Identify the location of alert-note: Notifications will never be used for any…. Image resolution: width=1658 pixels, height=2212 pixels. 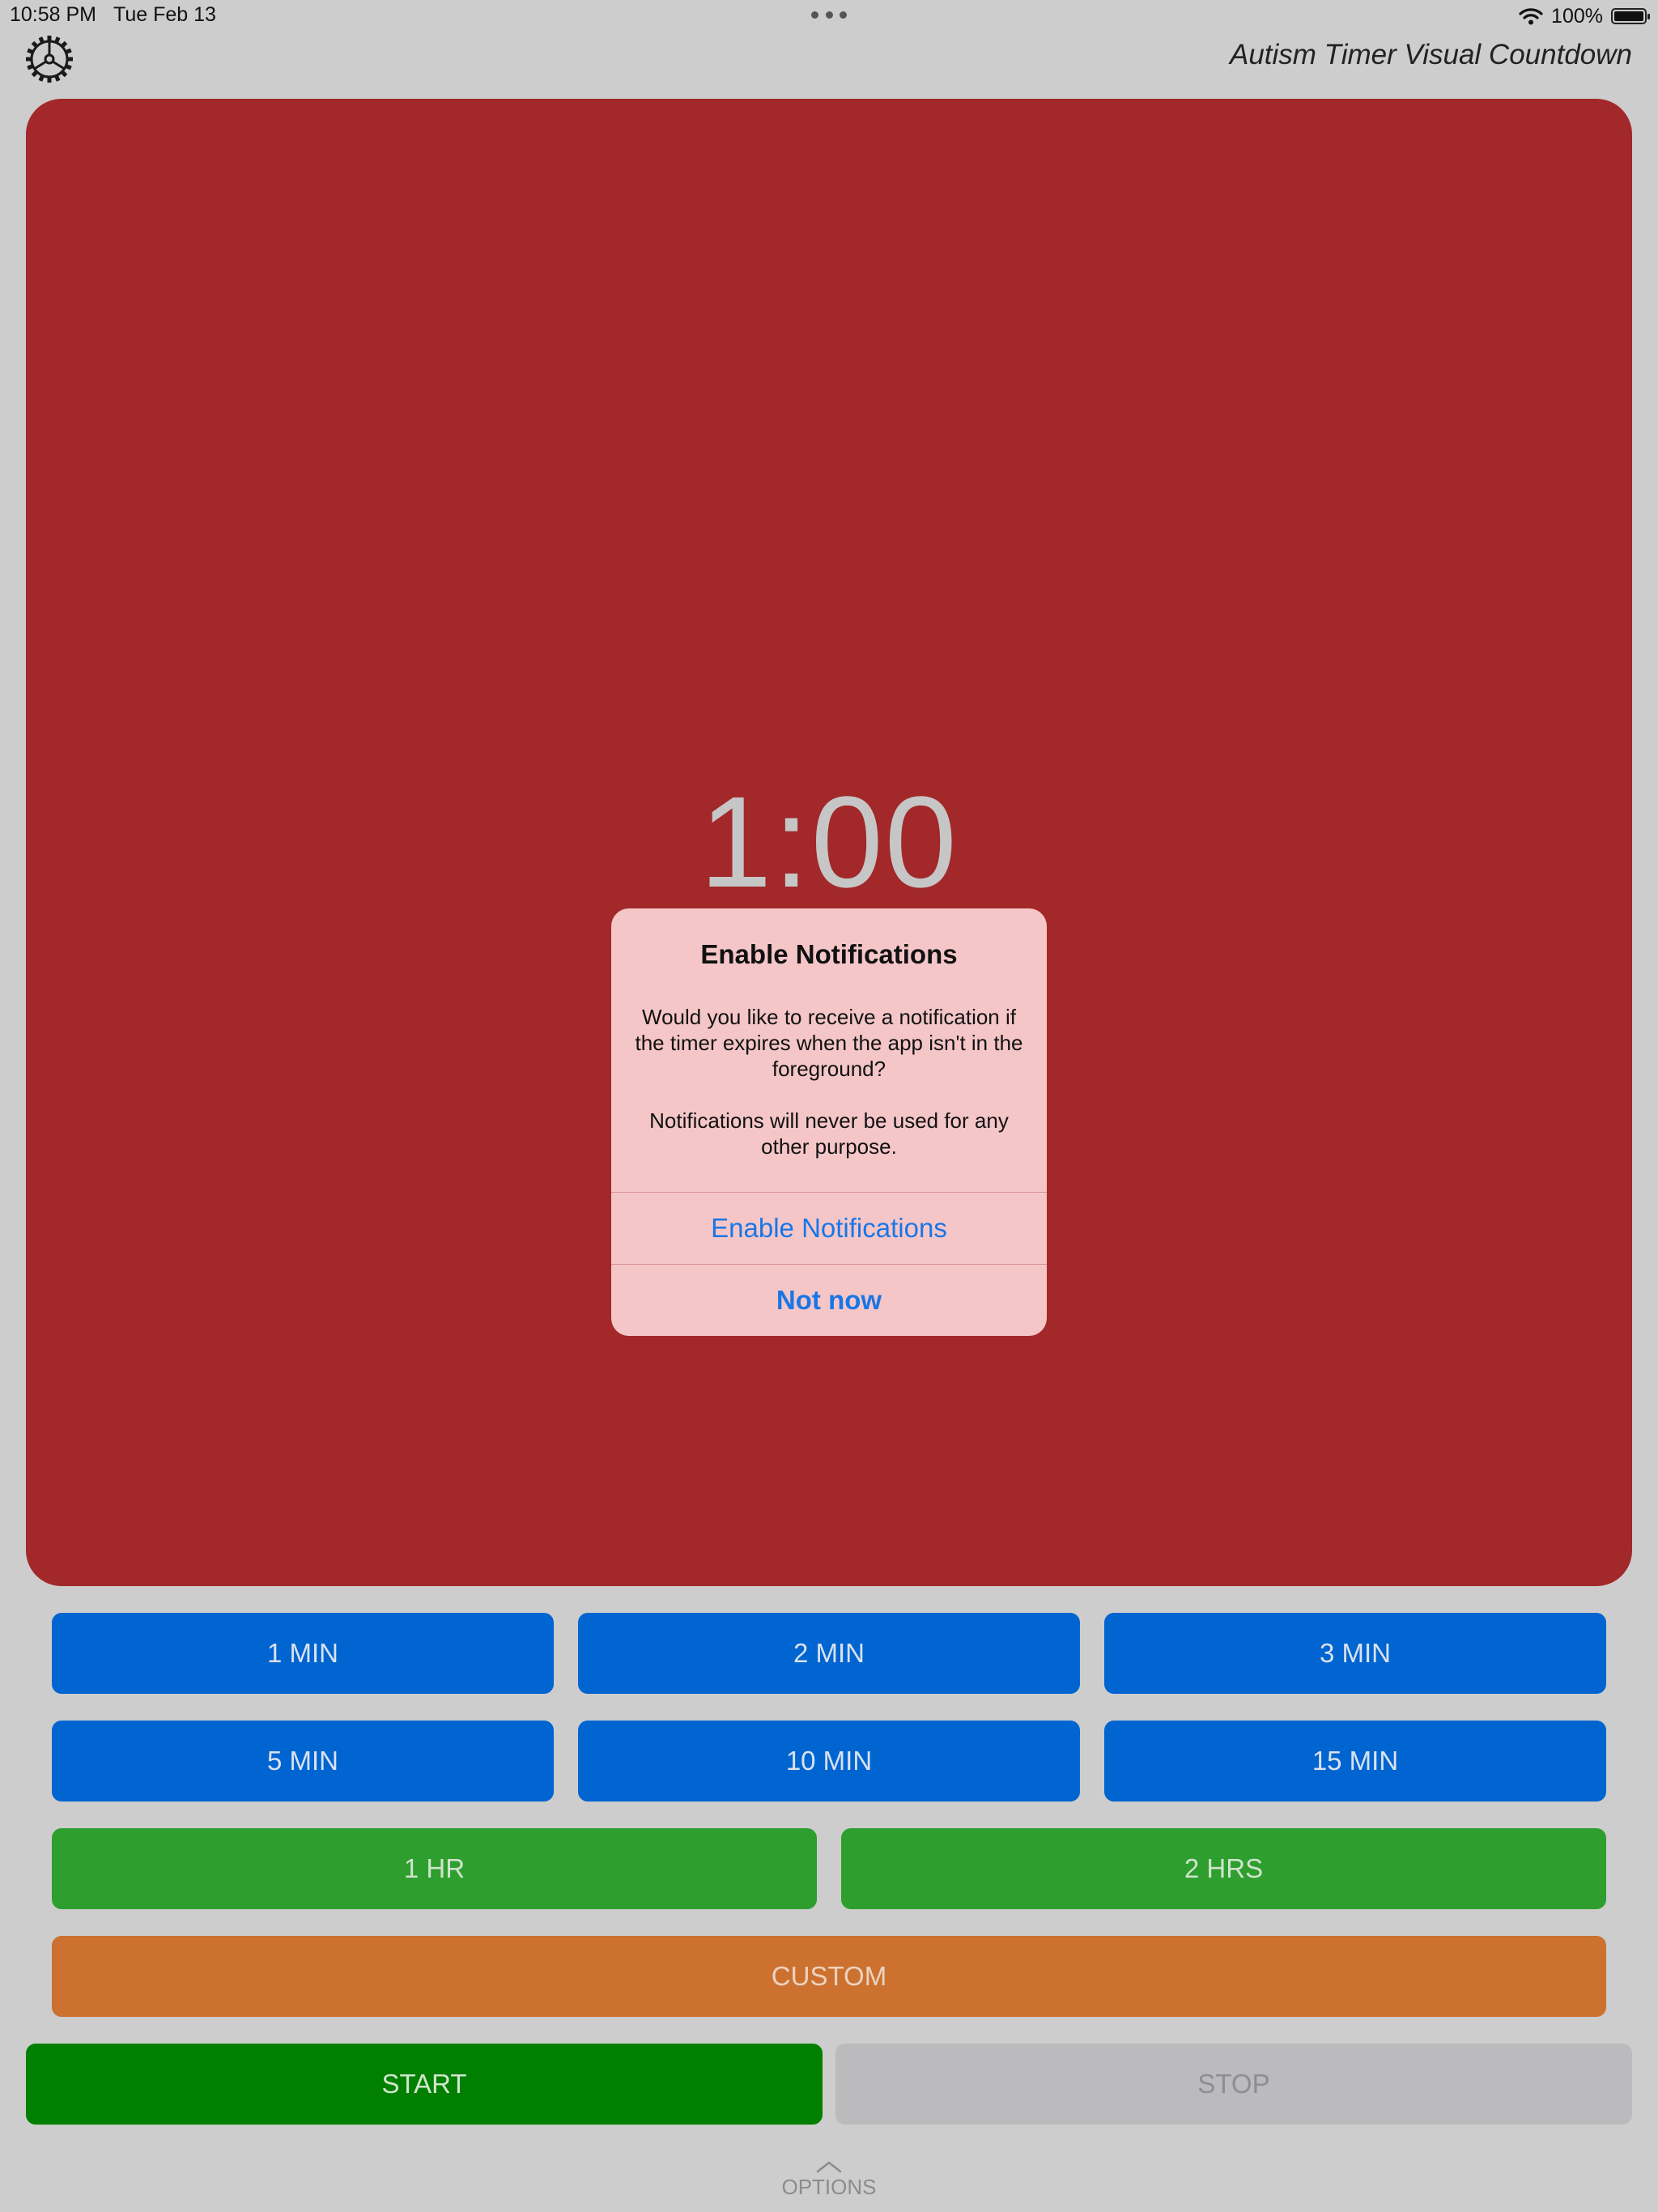
(829, 1134).